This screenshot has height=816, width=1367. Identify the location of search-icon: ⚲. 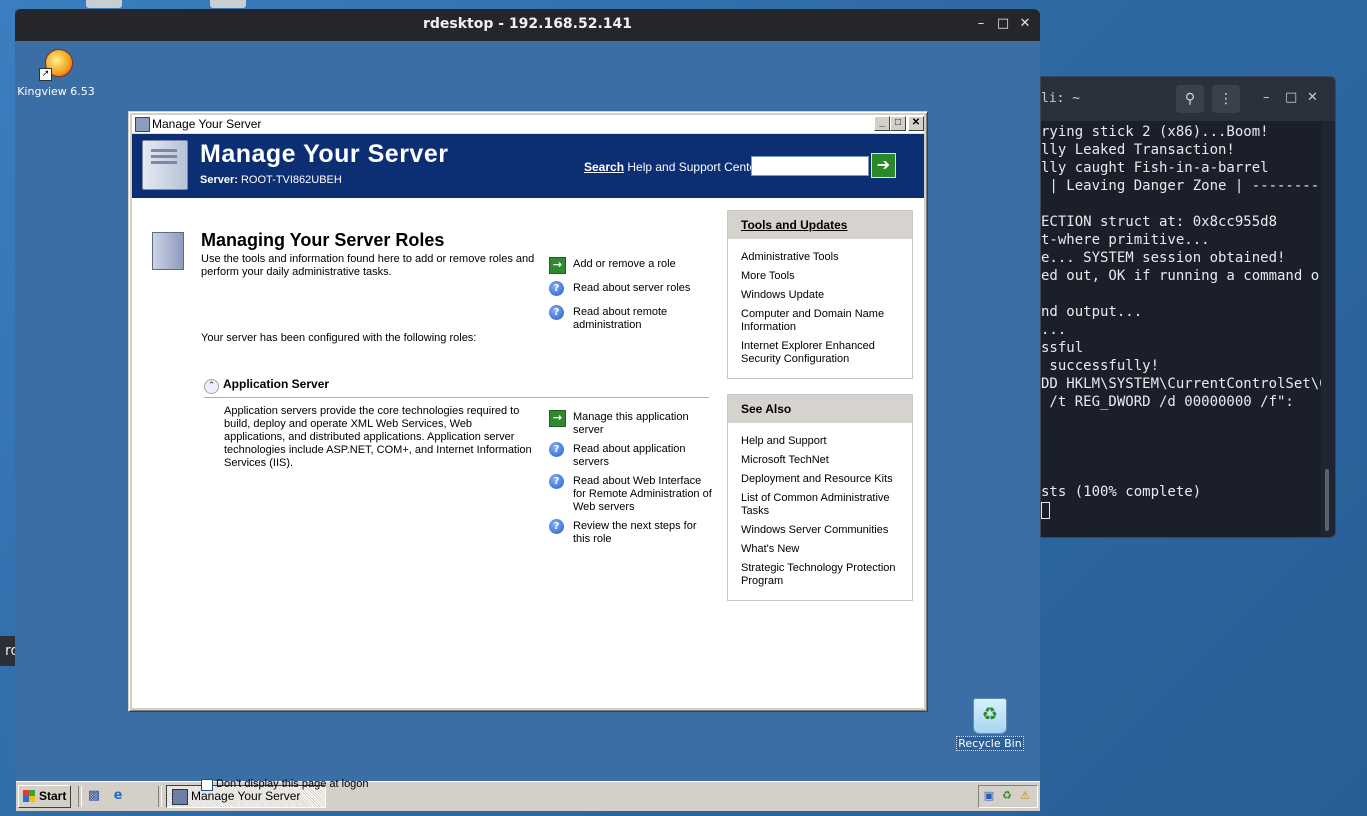
(1190, 99).